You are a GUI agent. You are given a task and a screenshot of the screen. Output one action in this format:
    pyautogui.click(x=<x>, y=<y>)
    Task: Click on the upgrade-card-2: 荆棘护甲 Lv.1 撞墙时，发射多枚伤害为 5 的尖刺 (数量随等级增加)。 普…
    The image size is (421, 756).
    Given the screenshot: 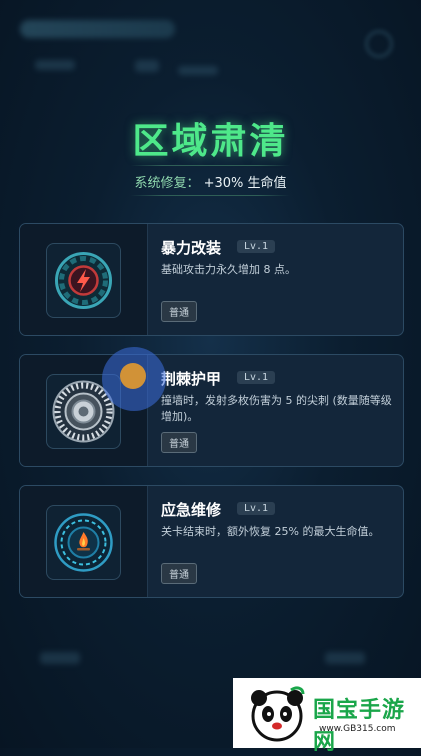 What is the action you would take?
    pyautogui.click(x=211, y=410)
    